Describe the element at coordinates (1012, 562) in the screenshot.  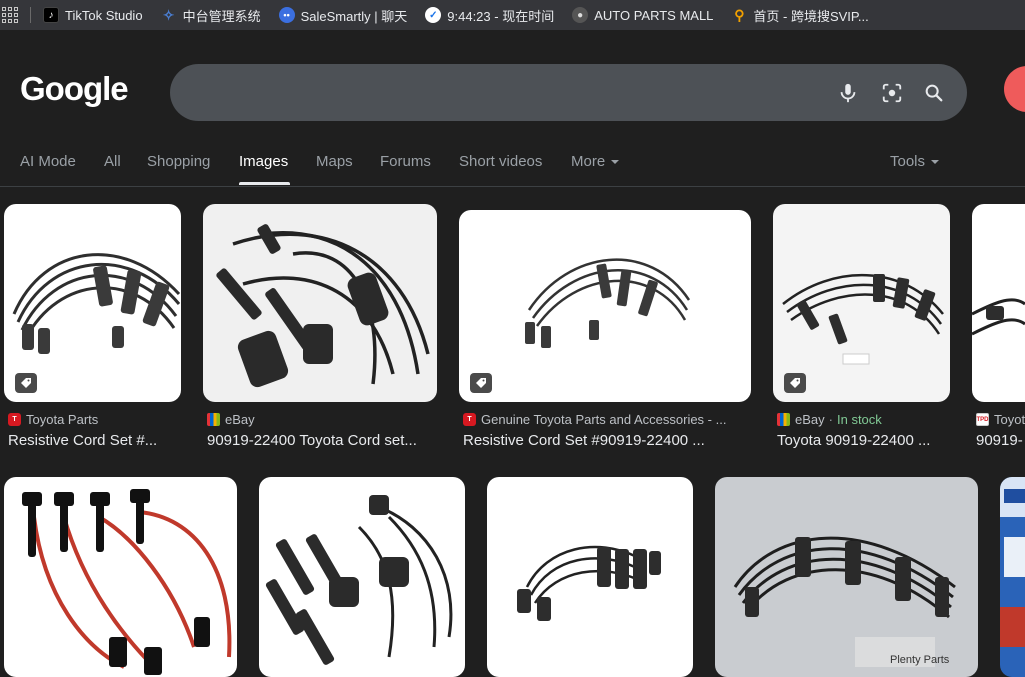
I see `product-box-image` at that location.